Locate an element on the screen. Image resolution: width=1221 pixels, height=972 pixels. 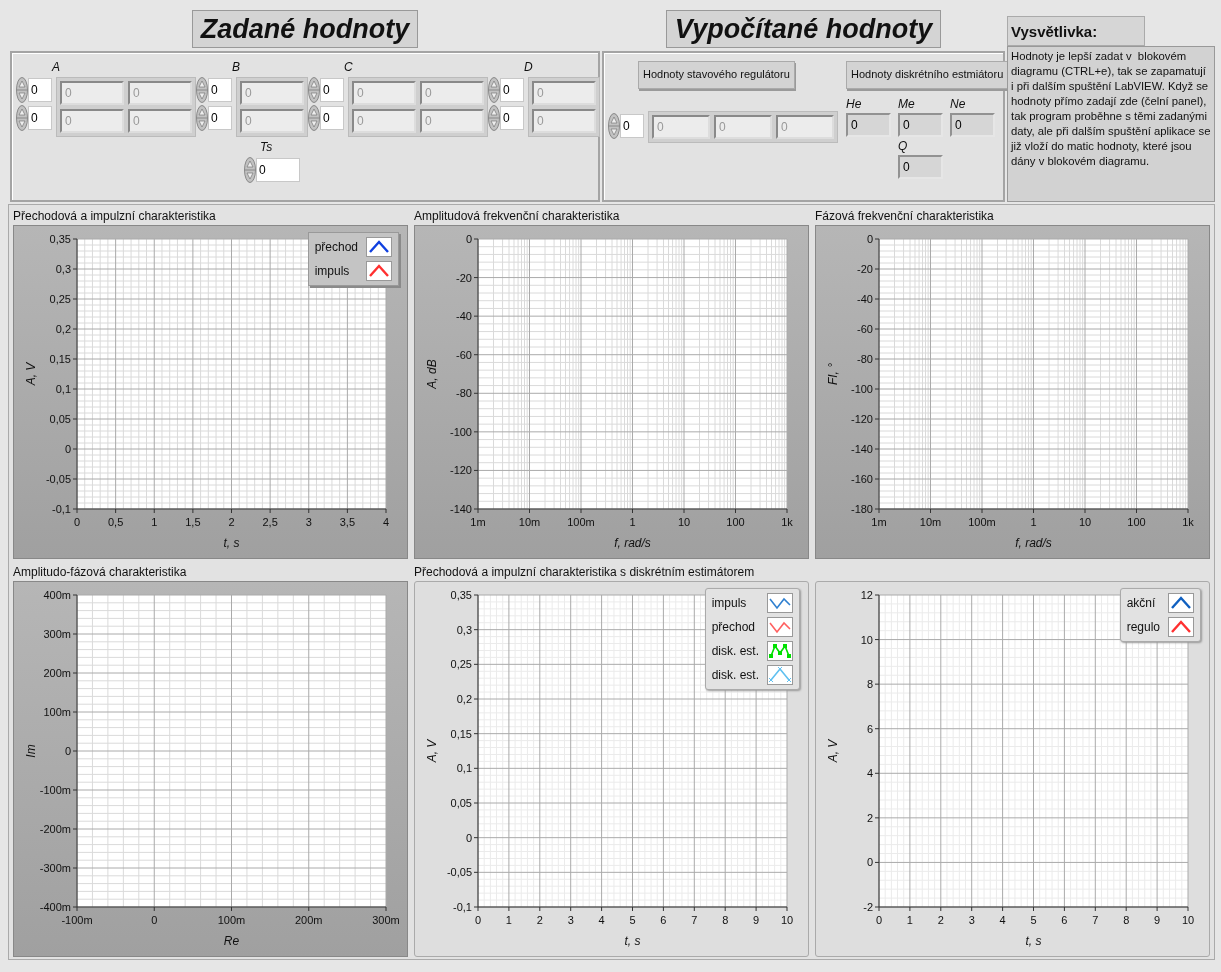
axis-title: Re is located at coordinates (231, 941).